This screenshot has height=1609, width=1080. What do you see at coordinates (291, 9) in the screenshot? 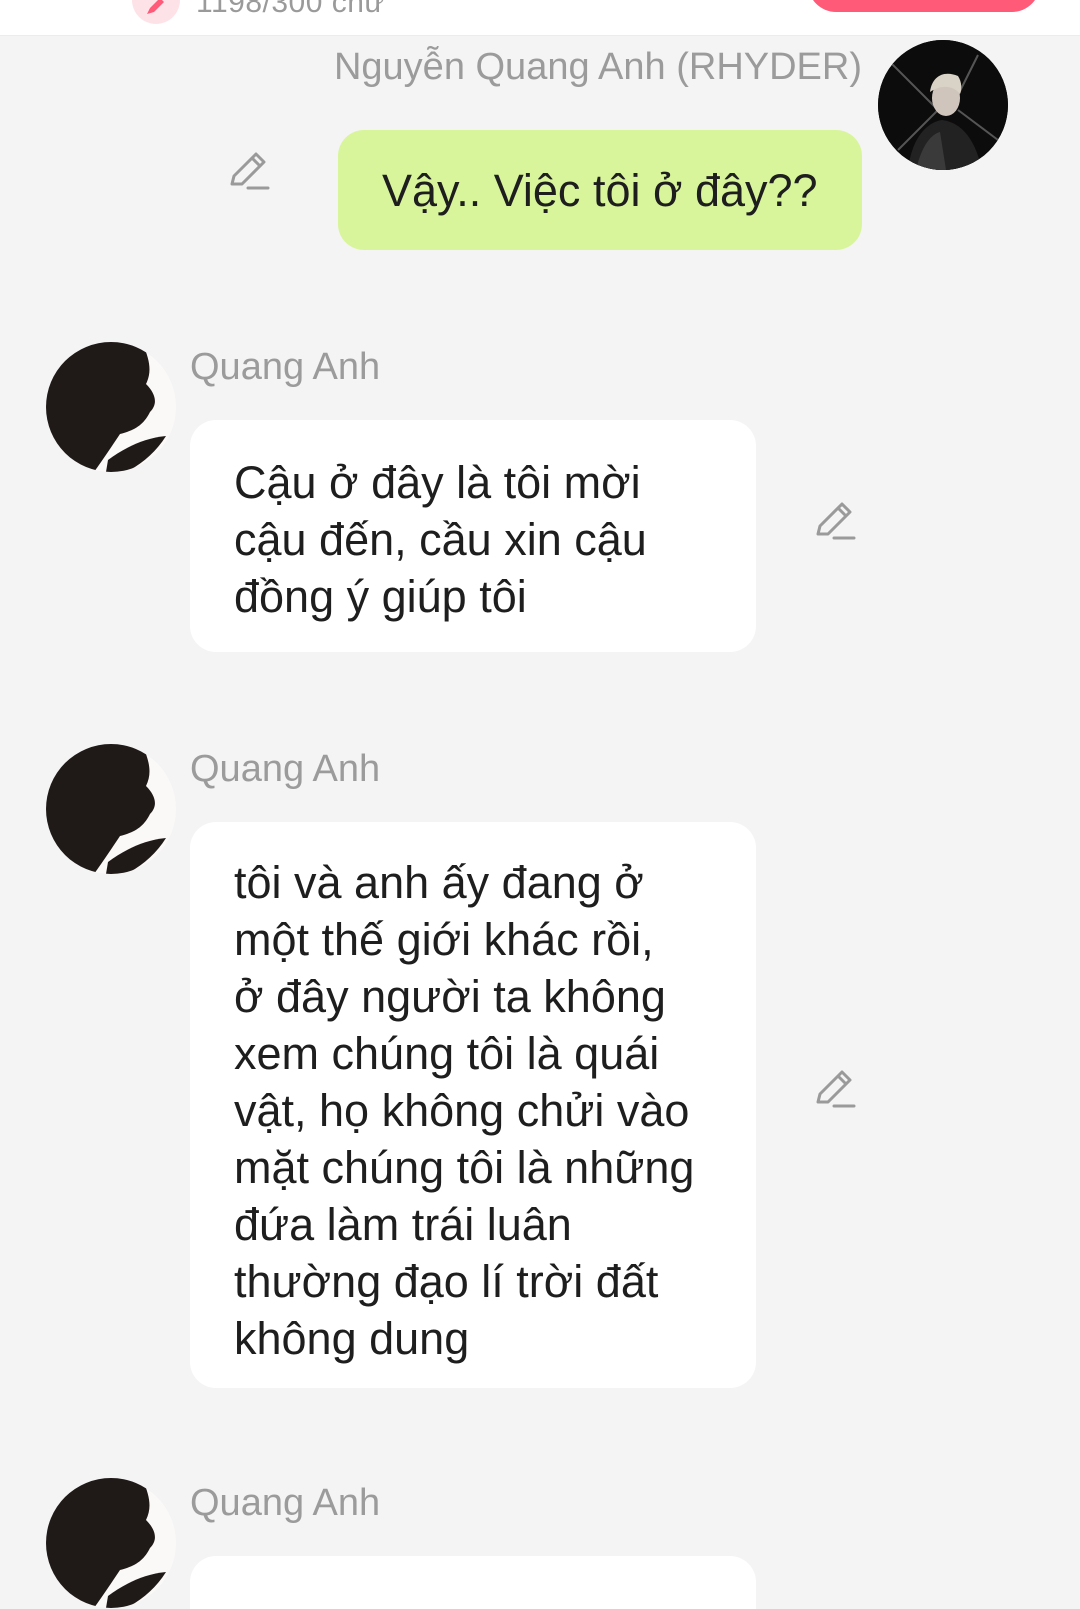
I see `char-counter: 1198/300 chữ` at bounding box center [291, 9].